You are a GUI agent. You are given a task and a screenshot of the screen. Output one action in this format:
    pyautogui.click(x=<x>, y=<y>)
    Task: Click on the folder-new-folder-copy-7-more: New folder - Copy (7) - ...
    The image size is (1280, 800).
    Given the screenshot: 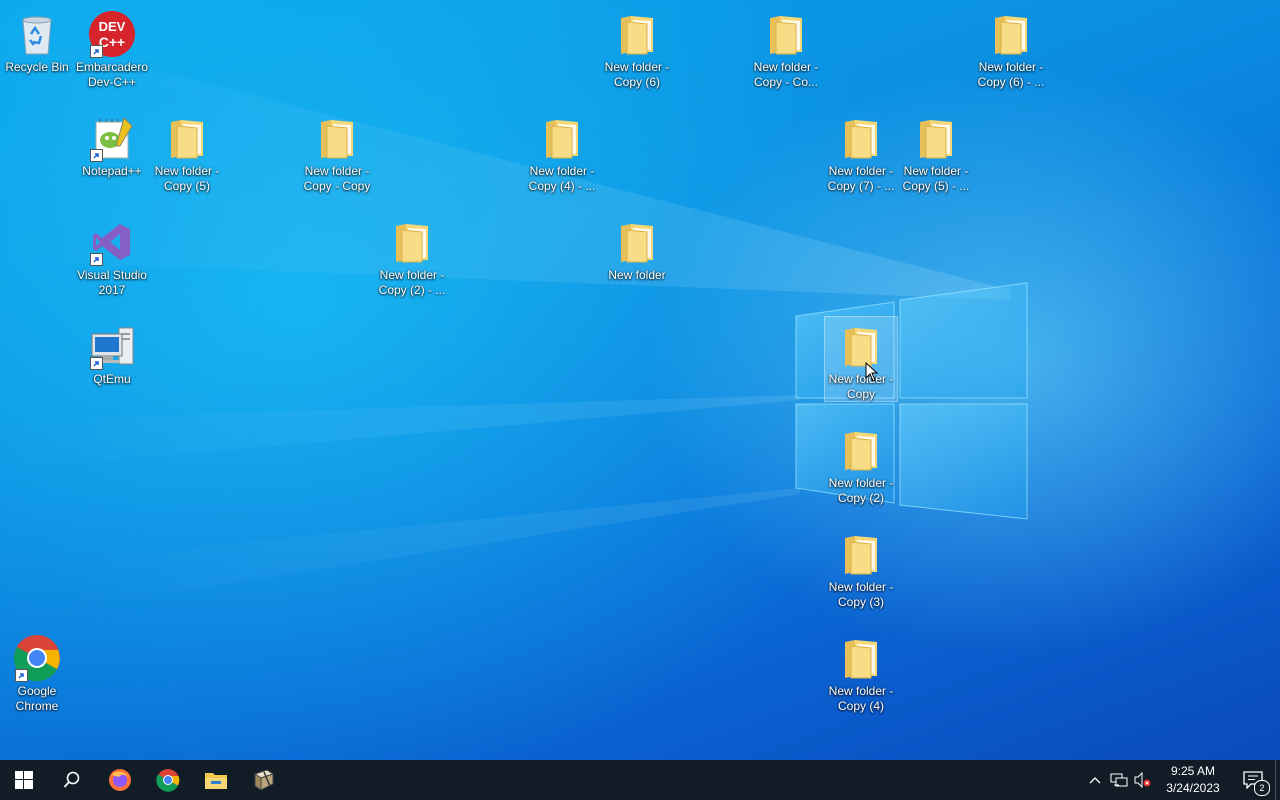 What is the action you would take?
    pyautogui.click(x=861, y=152)
    